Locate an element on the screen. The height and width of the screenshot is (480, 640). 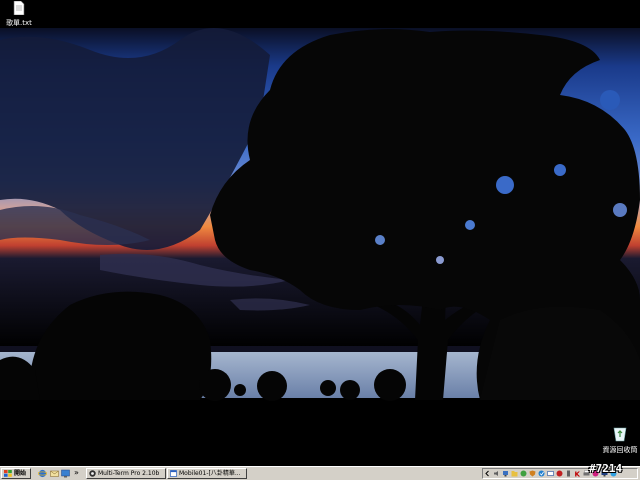
recycle-bin-icon is located at coordinates (620, 434).